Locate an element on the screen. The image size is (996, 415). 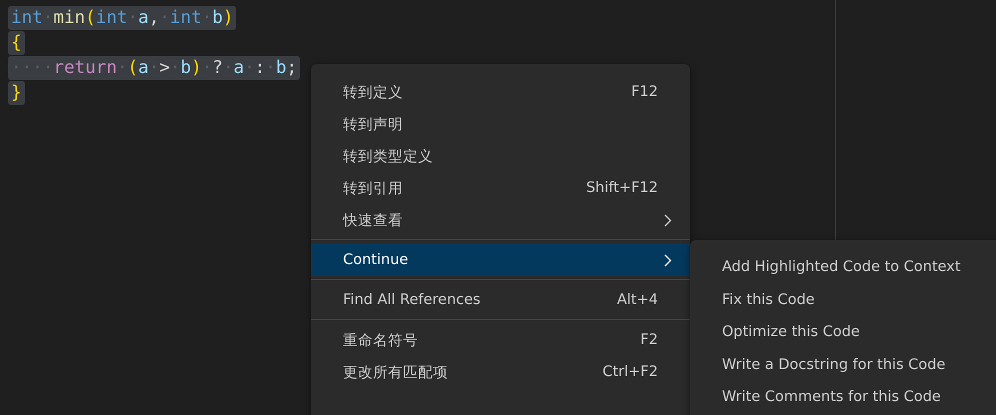
menu-item: 转到类型定义 is located at coordinates (500, 156).